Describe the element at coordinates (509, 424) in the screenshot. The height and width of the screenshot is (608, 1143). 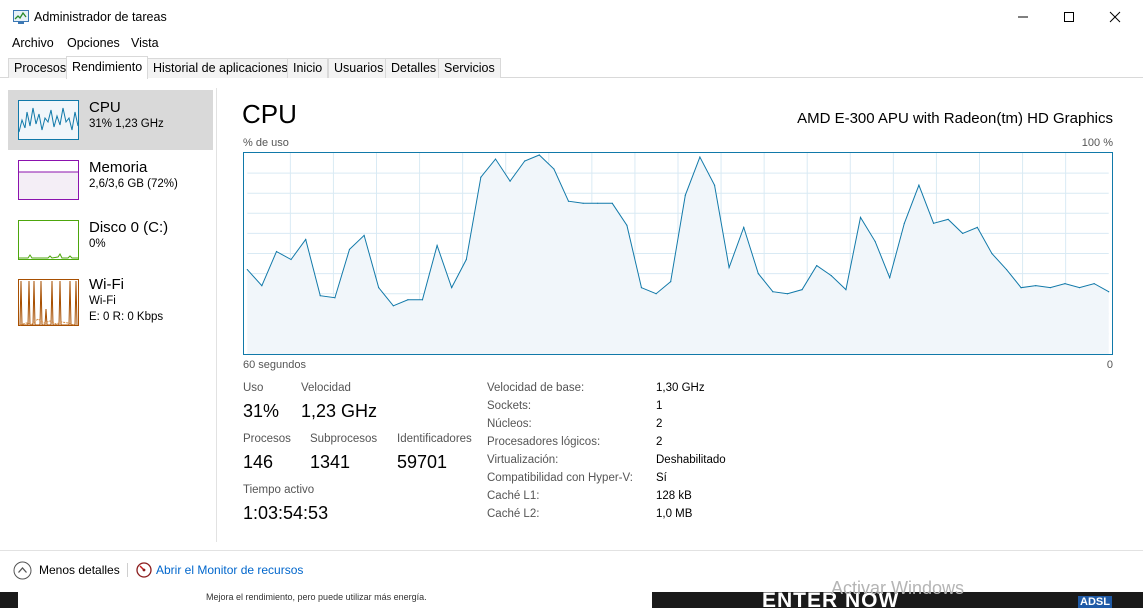
I see `spec-key-cores: Núcleos:` at that location.